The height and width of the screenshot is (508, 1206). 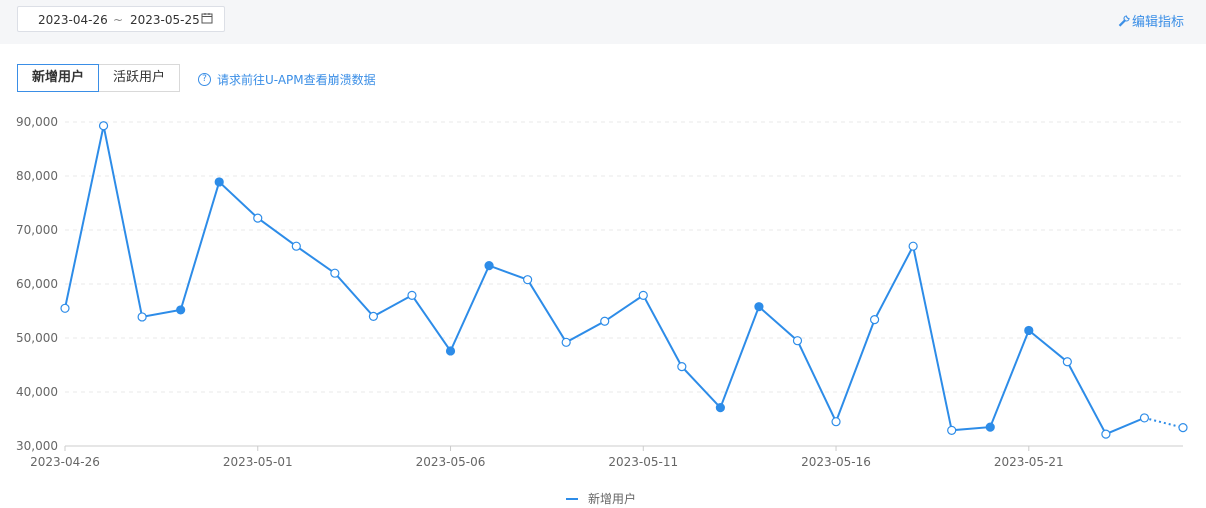 I want to click on x-tick-label: 2023-05-16, so click(x=836, y=462).